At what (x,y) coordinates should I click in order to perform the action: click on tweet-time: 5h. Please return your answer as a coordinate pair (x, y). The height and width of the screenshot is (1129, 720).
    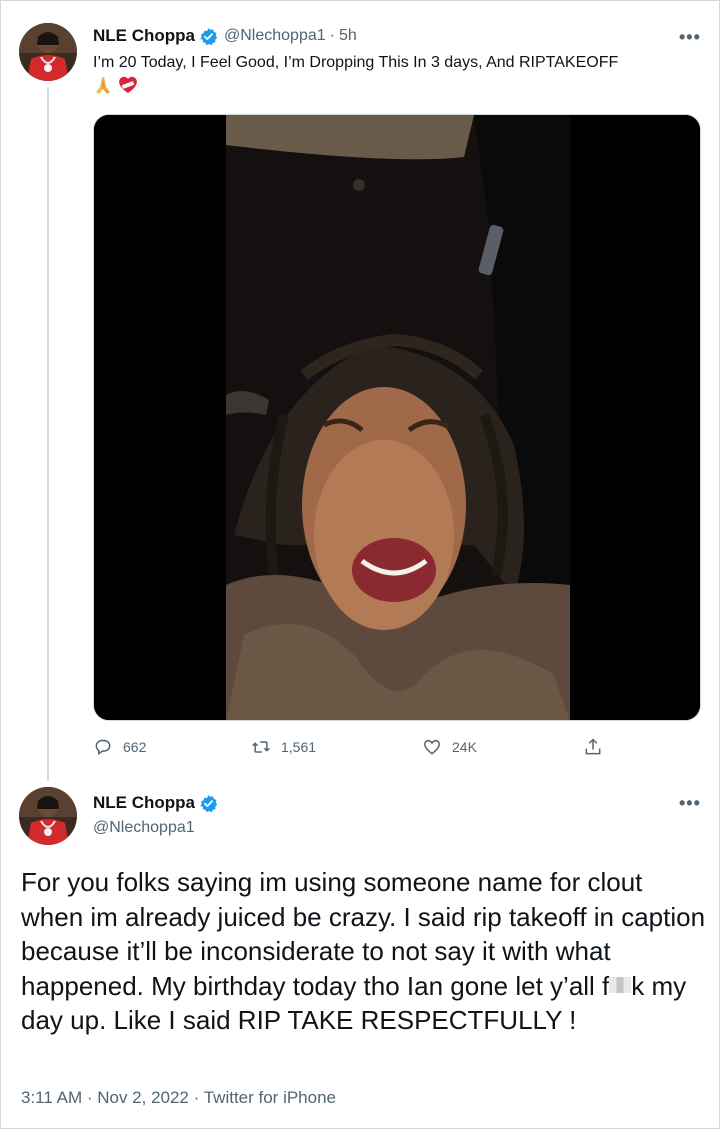
    Looking at the image, I should click on (348, 36).